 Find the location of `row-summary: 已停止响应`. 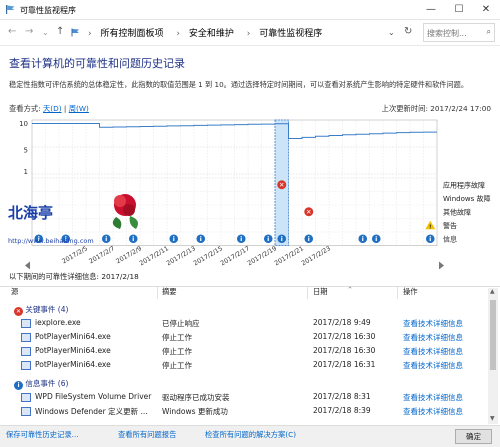

row-summary: 已停止响应 is located at coordinates (181, 323).